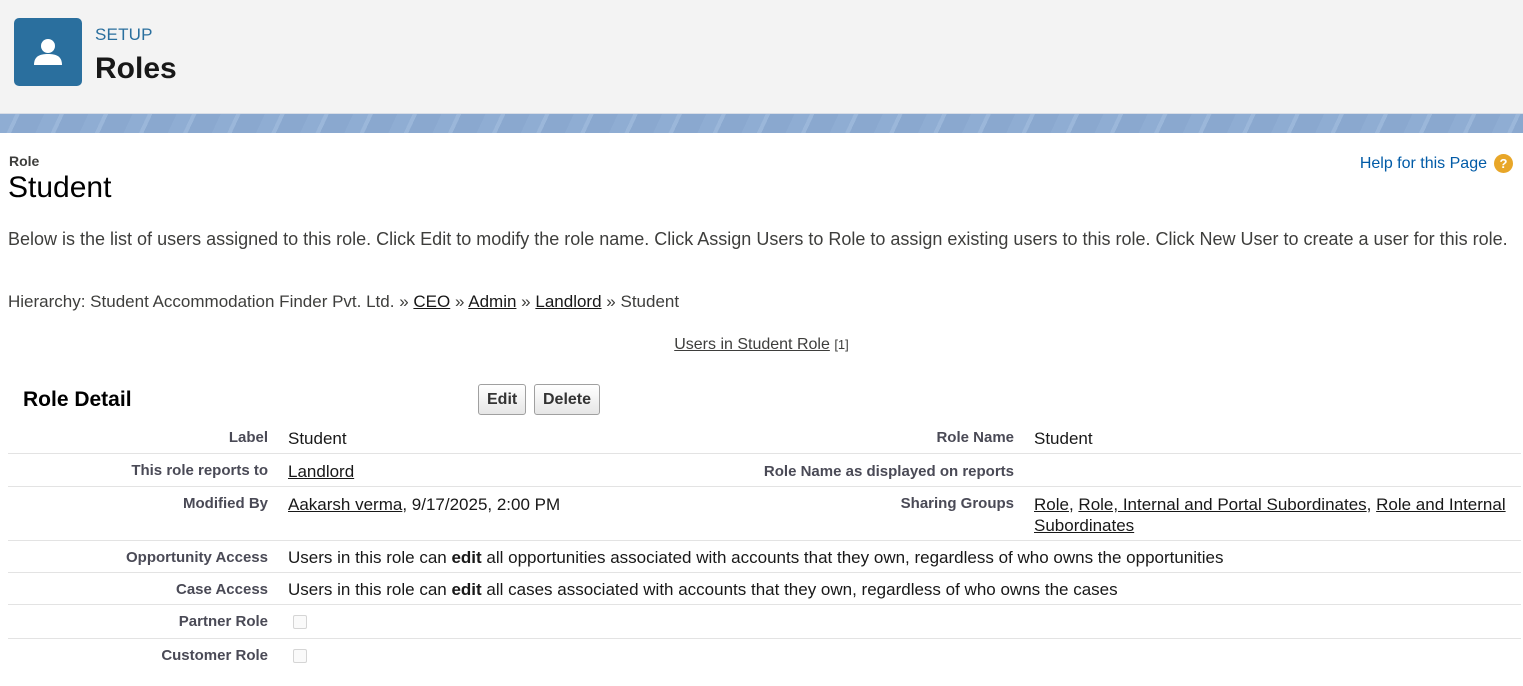  I want to click on page-title: Student, so click(60, 187).